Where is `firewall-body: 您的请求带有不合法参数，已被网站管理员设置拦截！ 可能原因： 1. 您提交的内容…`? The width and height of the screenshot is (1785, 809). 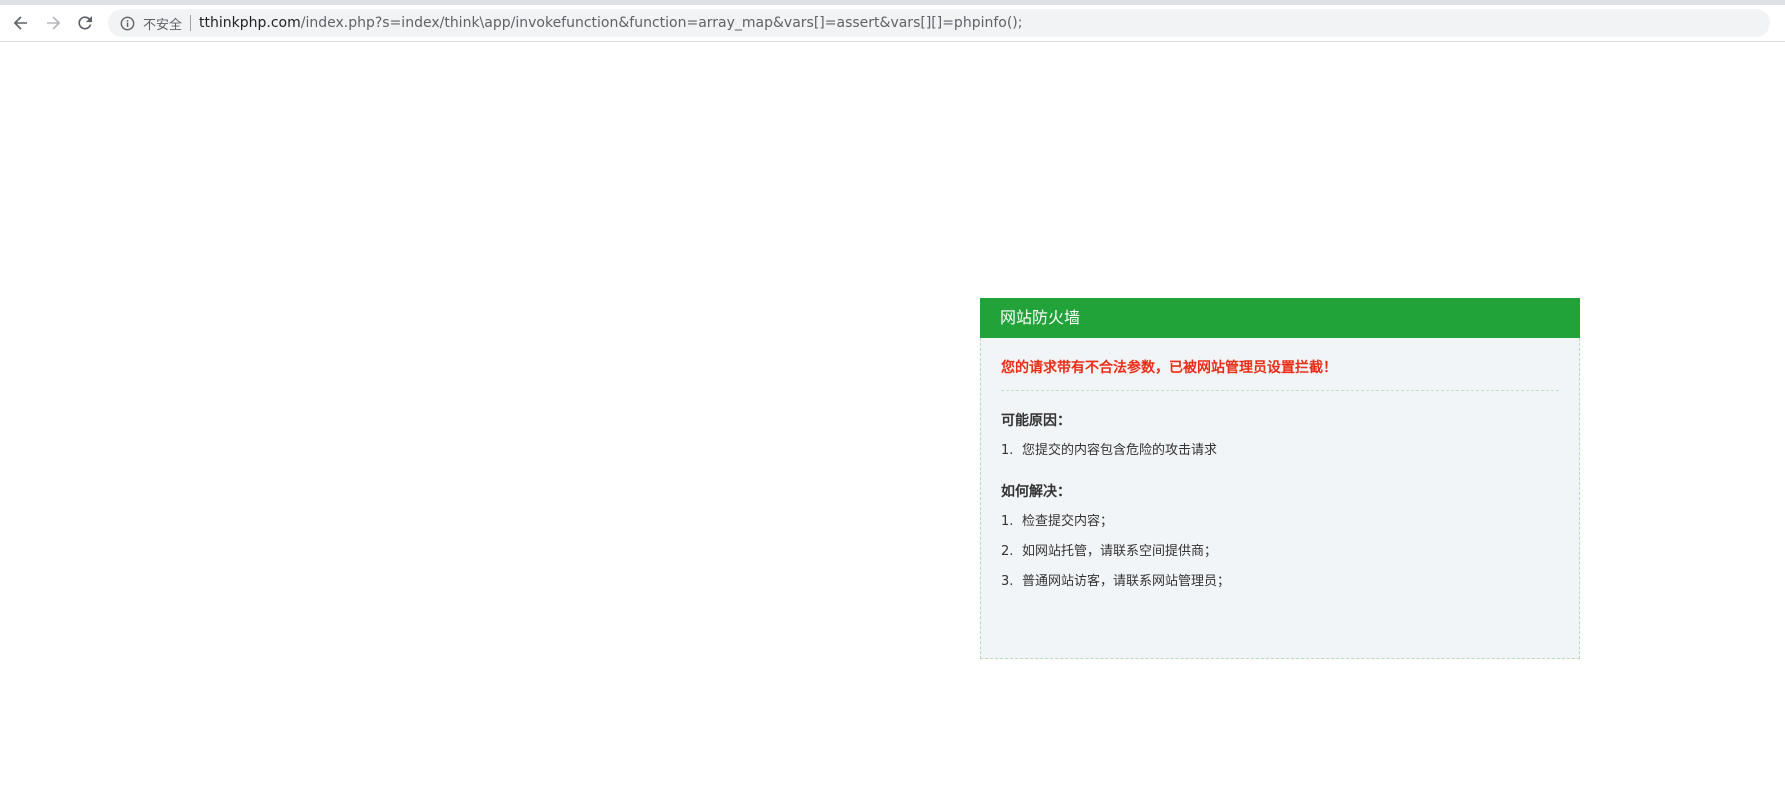
firewall-body: 您的请求带有不合法参数，已被网站管理员设置拦截！ 可能原因： 1. 您提交的内容… is located at coordinates (1280, 498).